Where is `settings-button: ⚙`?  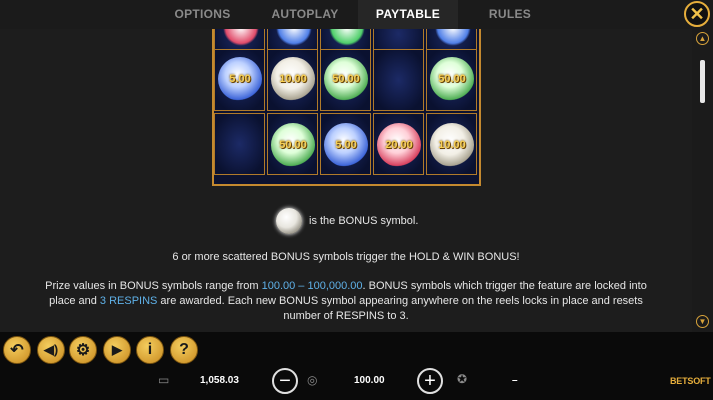
settings-button: ⚙ is located at coordinates (83, 350).